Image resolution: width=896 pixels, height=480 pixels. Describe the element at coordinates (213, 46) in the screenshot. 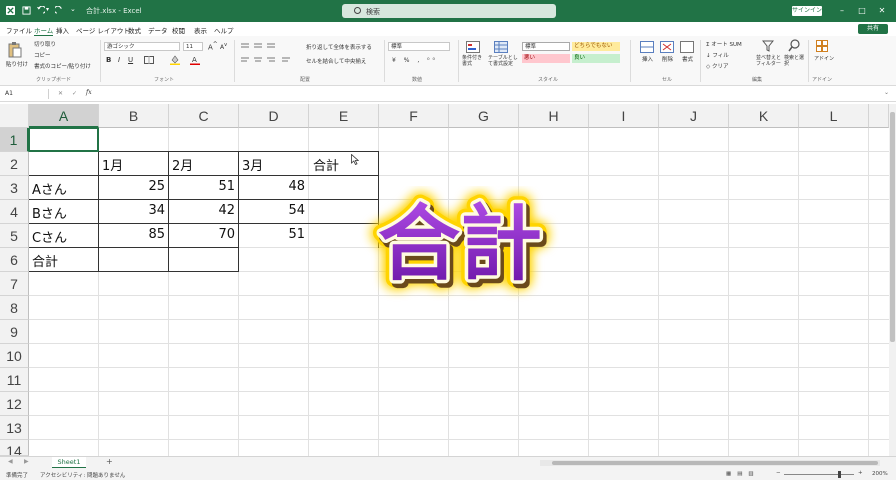

I see `grow-font-icon: A^` at that location.